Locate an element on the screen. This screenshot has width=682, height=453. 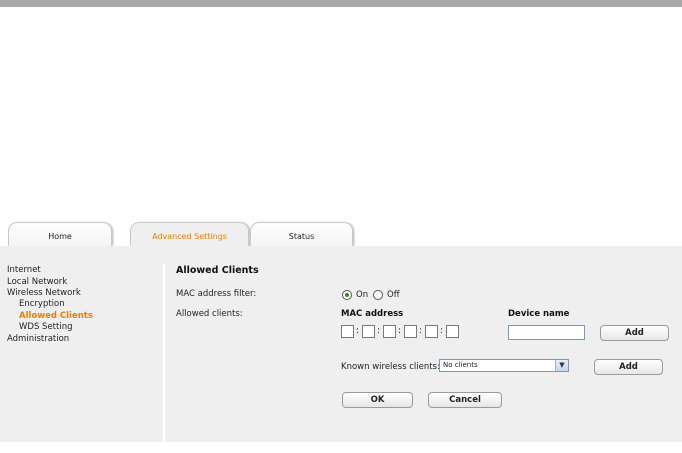
sidebar-item-wireless-network: Wireless Network is located at coordinates (44, 293).